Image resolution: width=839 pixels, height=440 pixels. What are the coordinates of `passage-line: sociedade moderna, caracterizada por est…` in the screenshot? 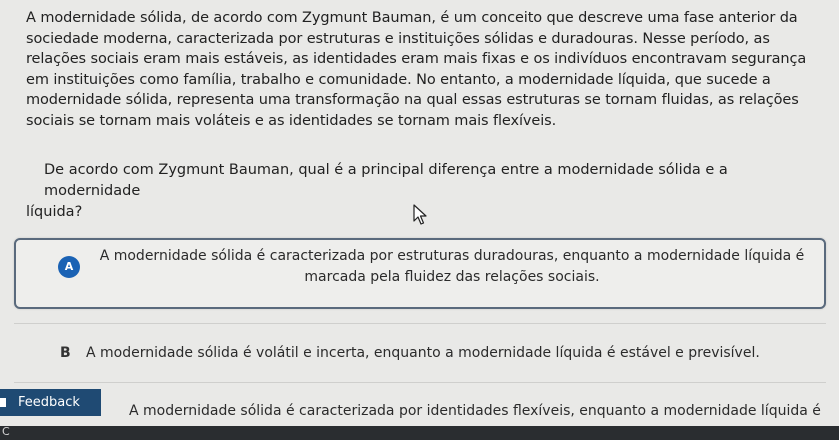 It's located at (398, 38).